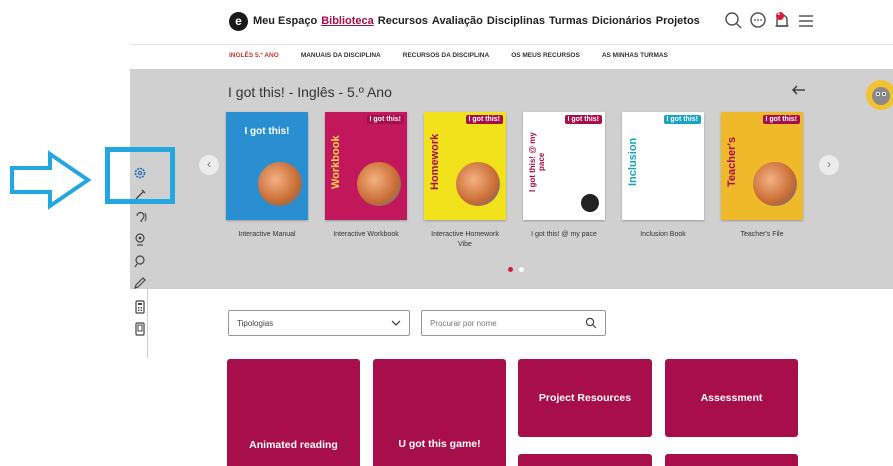 This screenshot has width=893, height=466. I want to click on cover-title: Inclusion, so click(633, 162).